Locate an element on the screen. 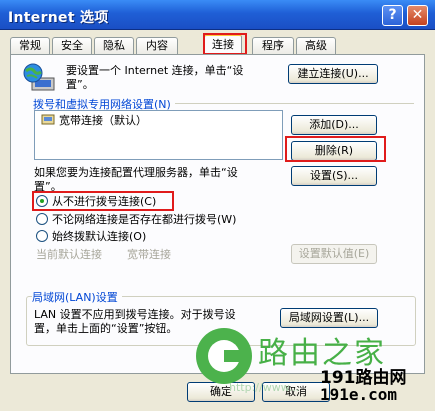 This screenshot has width=435, height=411. tab-connections: 连接 is located at coordinates (223, 44).